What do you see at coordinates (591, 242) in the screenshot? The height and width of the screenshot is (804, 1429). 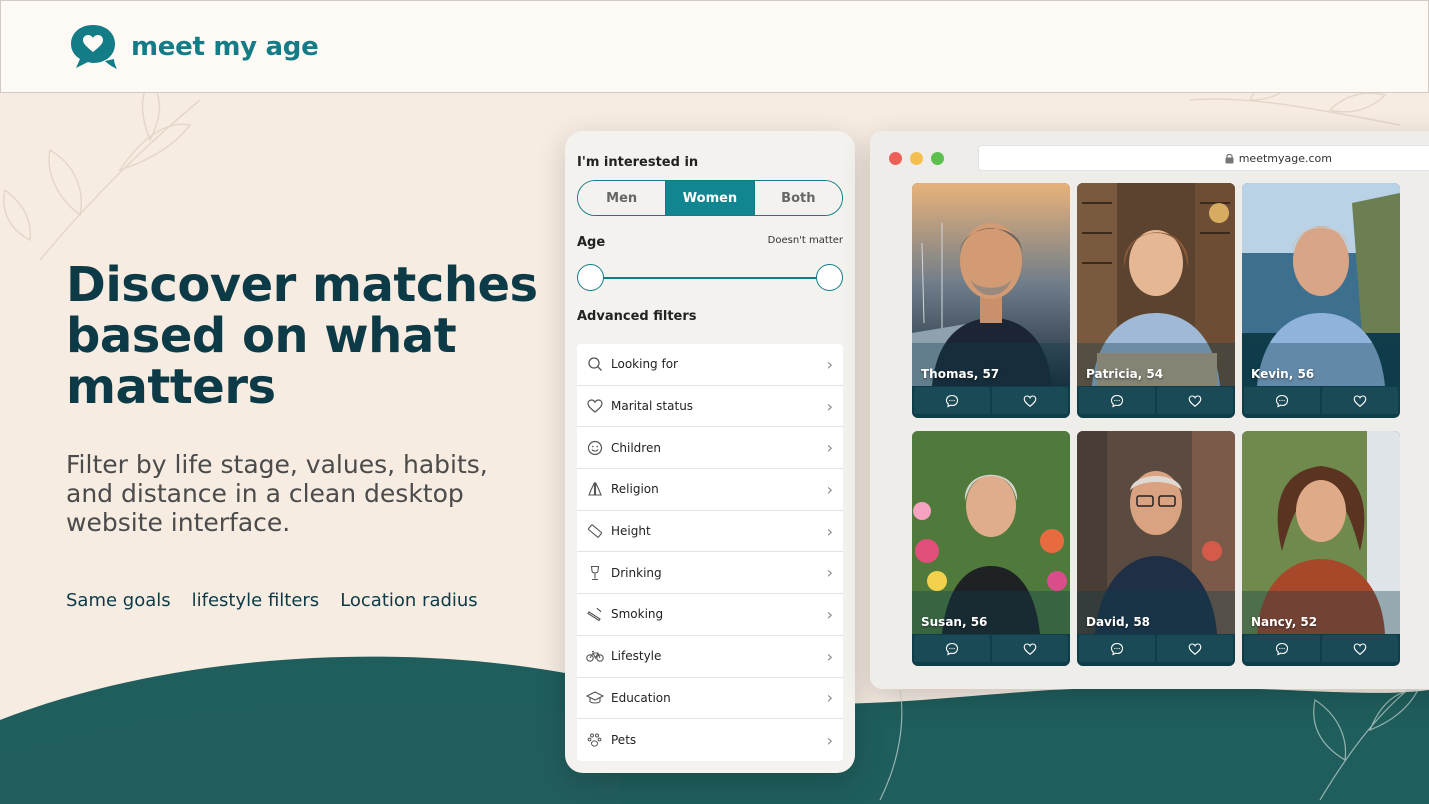 I see `age-label: Age` at bounding box center [591, 242].